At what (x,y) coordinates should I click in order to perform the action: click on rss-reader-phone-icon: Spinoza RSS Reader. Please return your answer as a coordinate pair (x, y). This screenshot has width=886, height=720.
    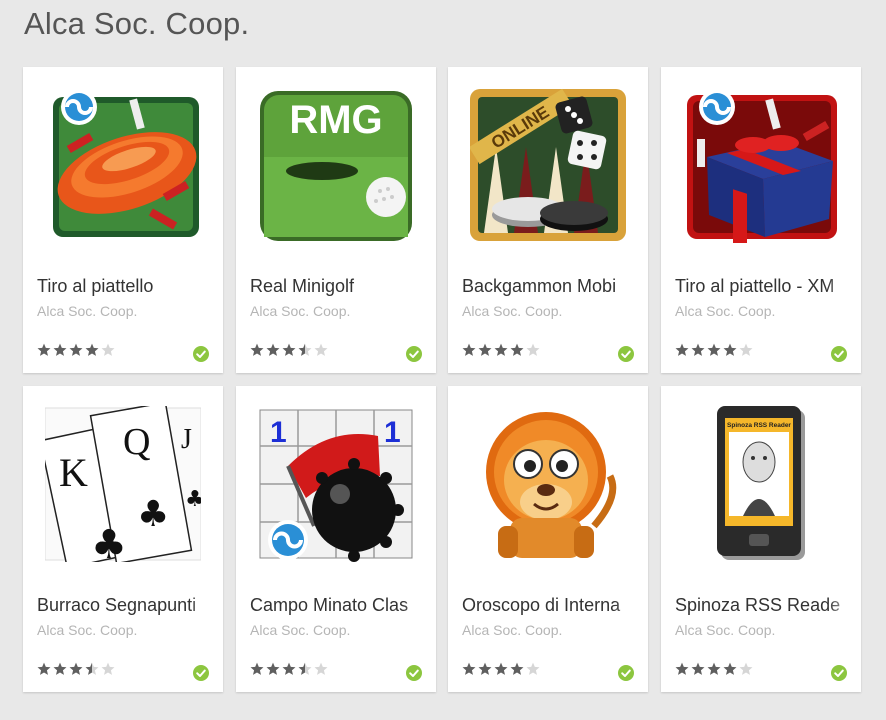
    Looking at the image, I should click on (761, 484).